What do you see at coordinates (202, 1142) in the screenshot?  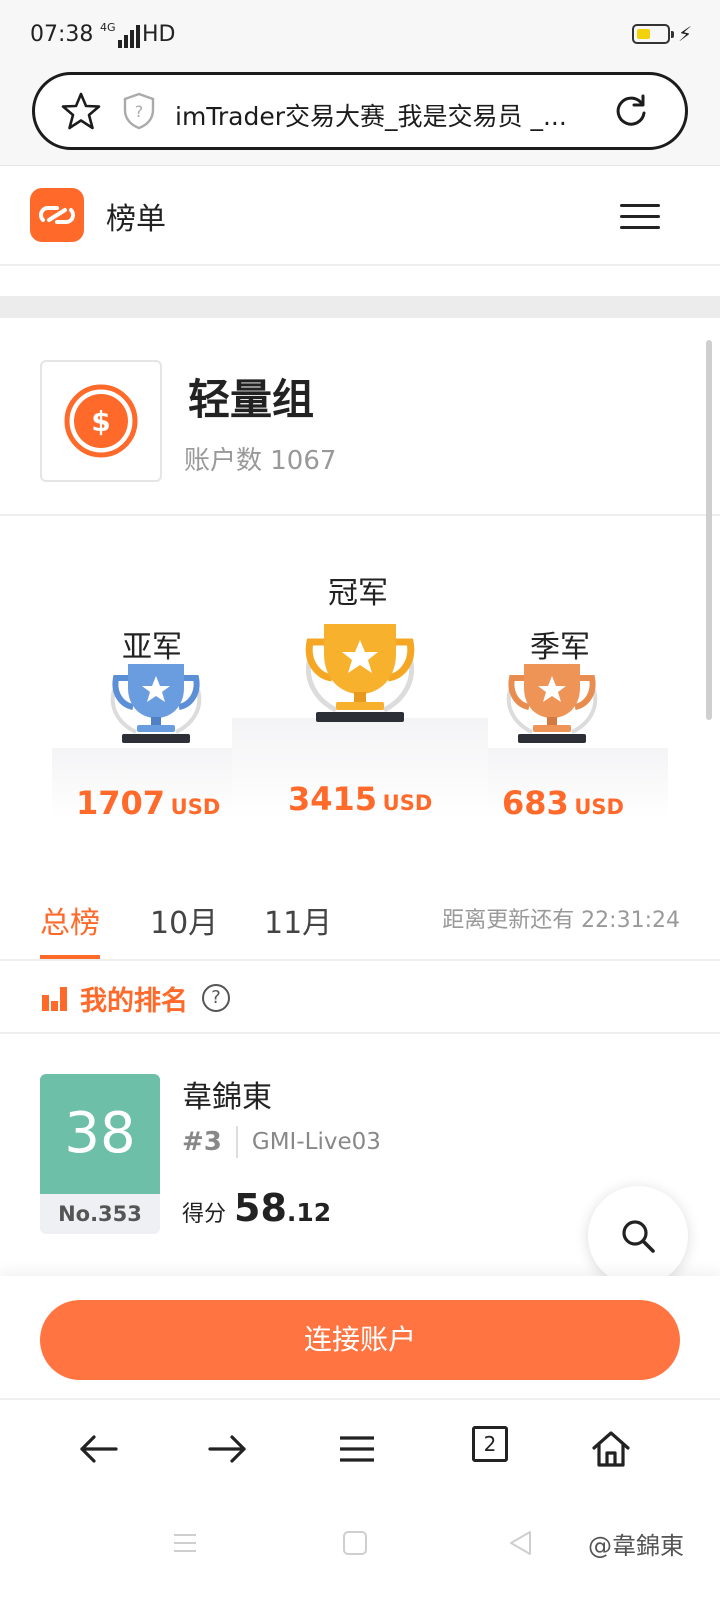 I see `trader-group-rank: #3` at bounding box center [202, 1142].